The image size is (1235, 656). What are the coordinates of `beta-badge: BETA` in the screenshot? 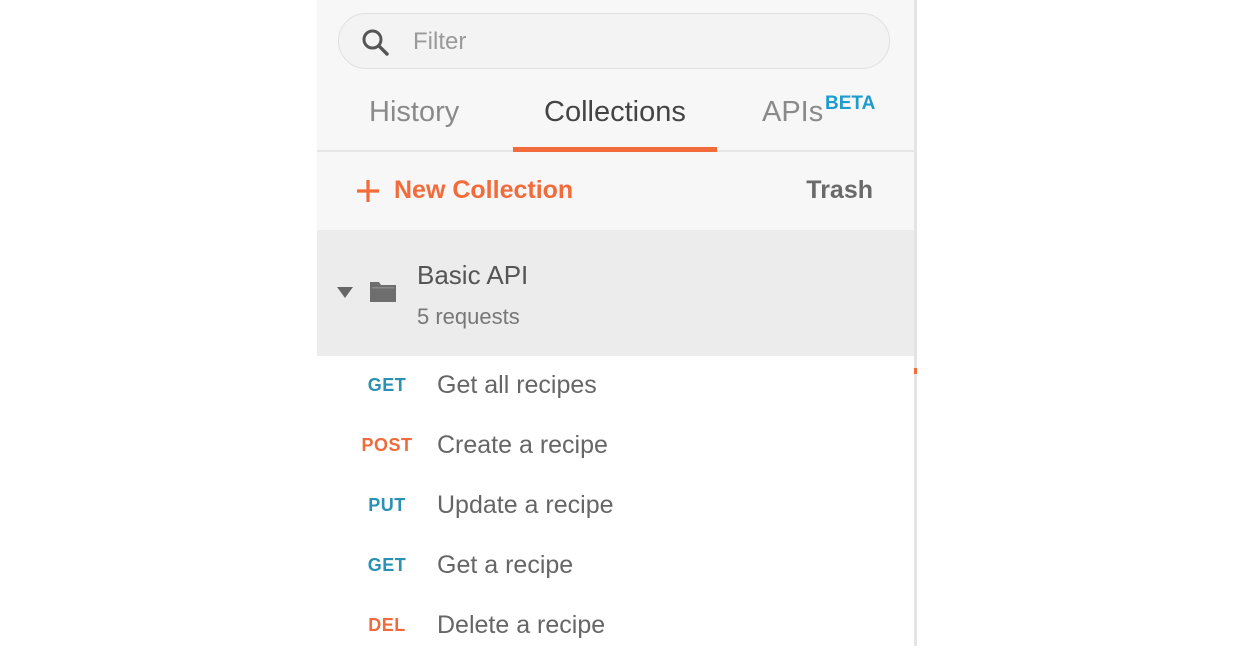 It's located at (850, 103).